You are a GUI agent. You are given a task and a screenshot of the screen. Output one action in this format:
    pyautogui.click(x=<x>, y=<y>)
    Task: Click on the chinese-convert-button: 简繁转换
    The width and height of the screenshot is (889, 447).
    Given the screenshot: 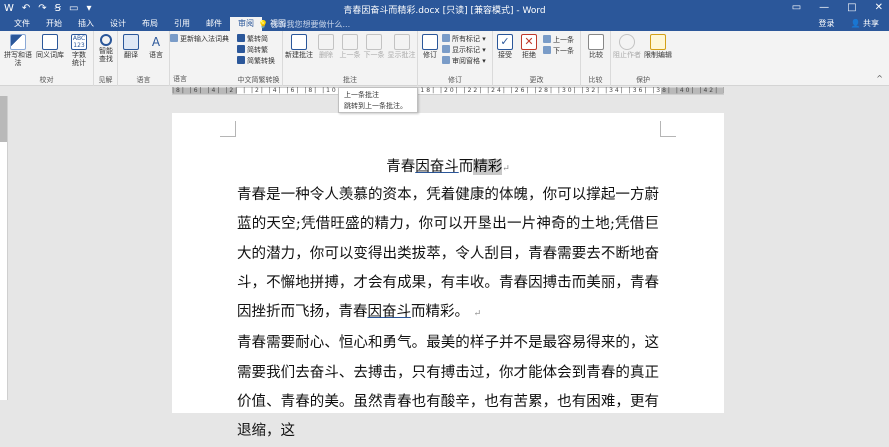 What is the action you would take?
    pyautogui.click(x=256, y=61)
    